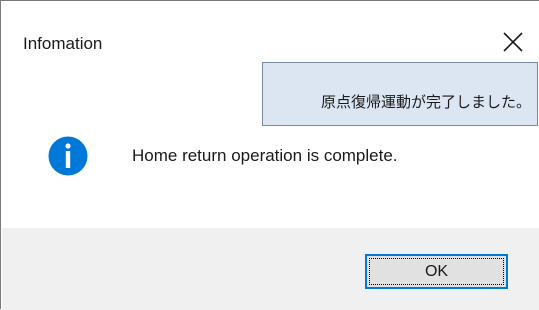 The width and height of the screenshot is (539, 310). Describe the element at coordinates (265, 155) in the screenshot. I see `dialog-message: Home return operation is complete.` at that location.